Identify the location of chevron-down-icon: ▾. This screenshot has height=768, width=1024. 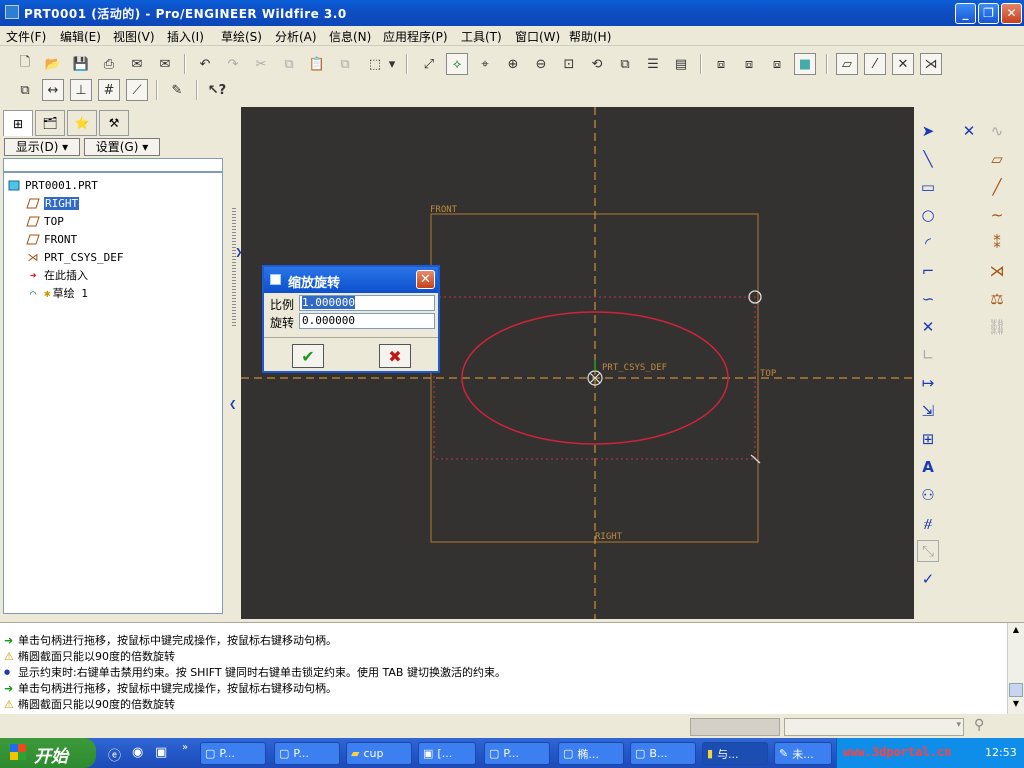
(392, 64).